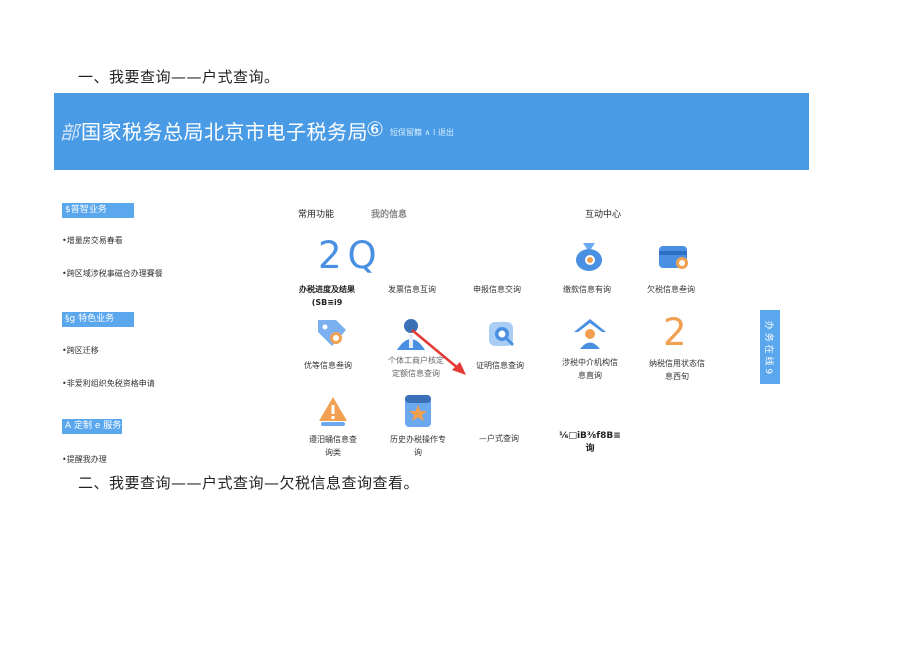 This screenshot has height=651, width=920. Describe the element at coordinates (389, 213) in the screenshot. I see `tab-mine: 我的信息` at that location.